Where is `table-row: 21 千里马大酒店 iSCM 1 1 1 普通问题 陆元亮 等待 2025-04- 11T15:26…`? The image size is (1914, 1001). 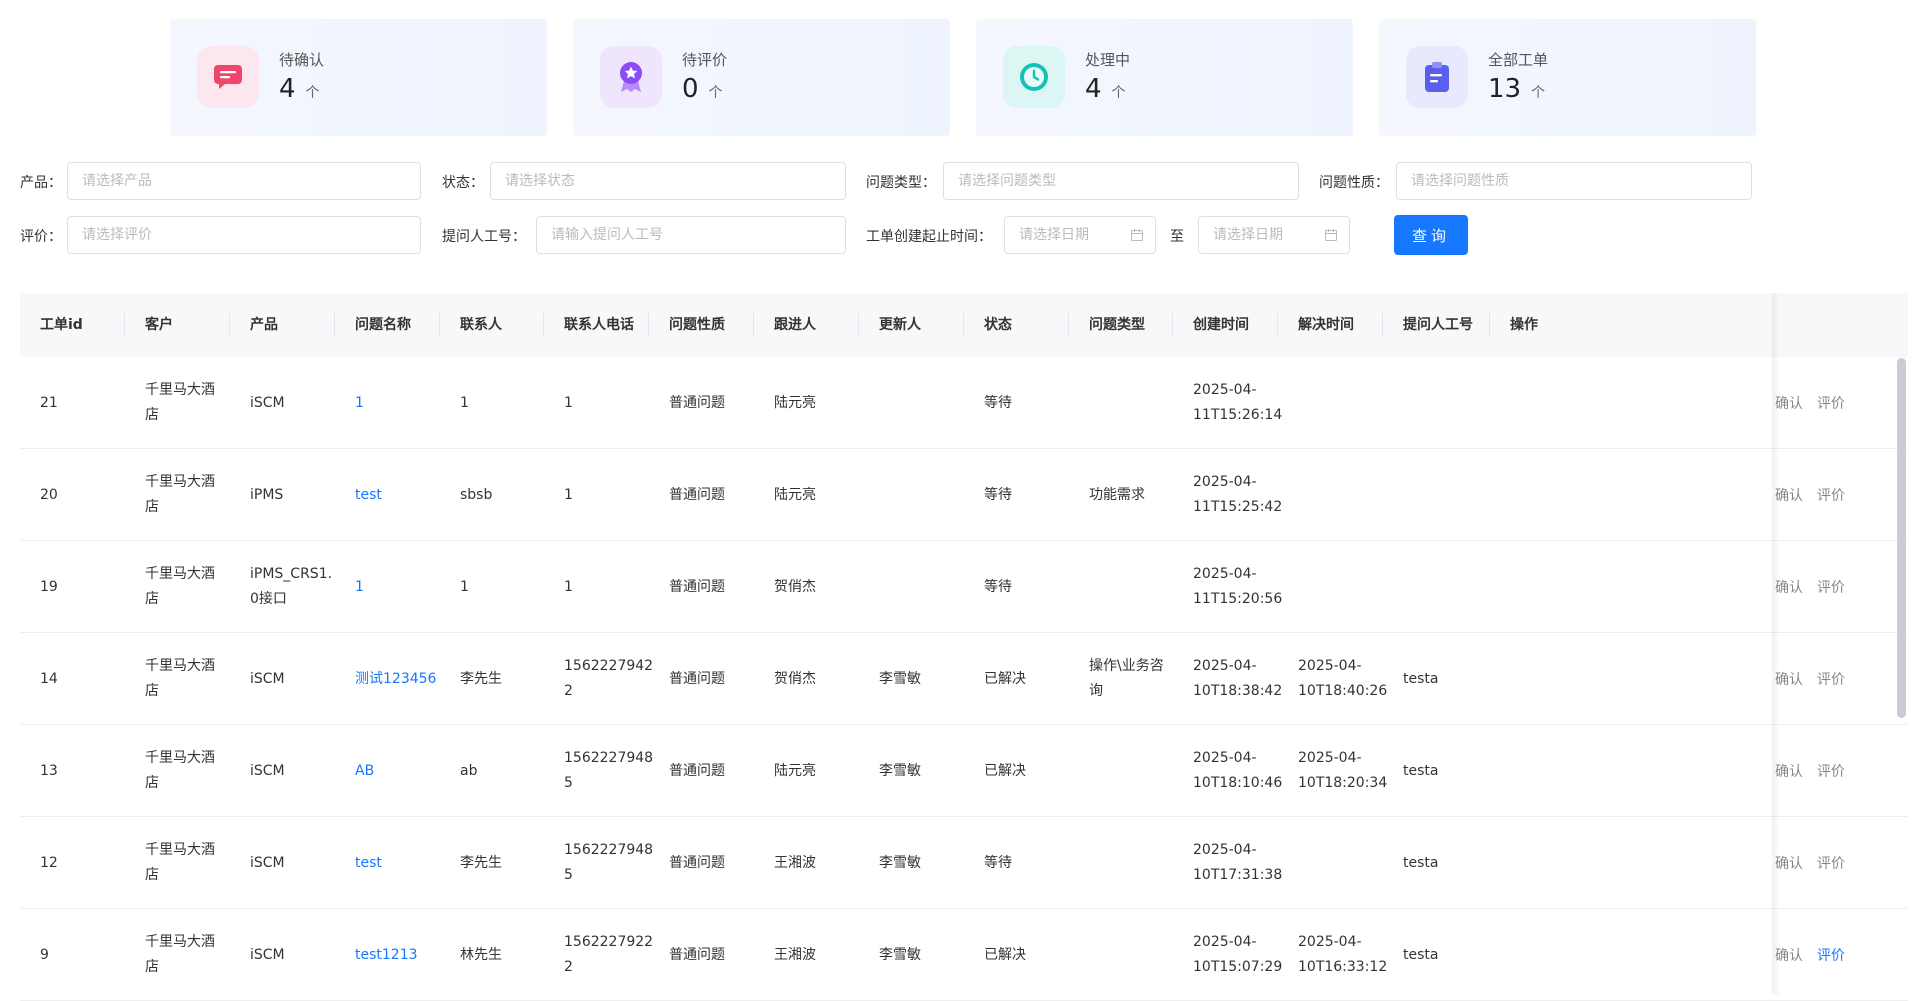
table-row: 21 千里马大酒店 iSCM 1 1 1 普通问题 陆元亮 等待 2025-04- 11T15:26… is located at coordinates (964, 403).